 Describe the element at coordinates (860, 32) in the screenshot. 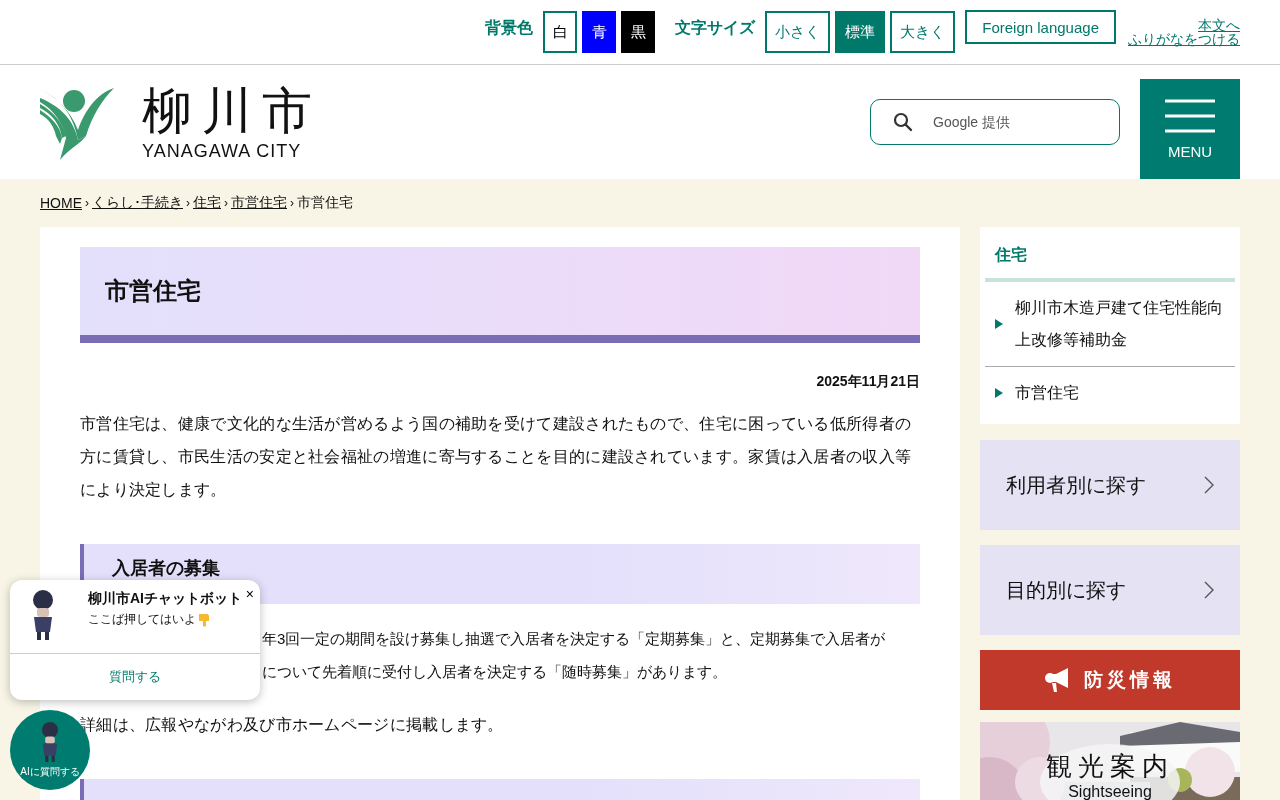

I see `font-size-button: 標準` at that location.